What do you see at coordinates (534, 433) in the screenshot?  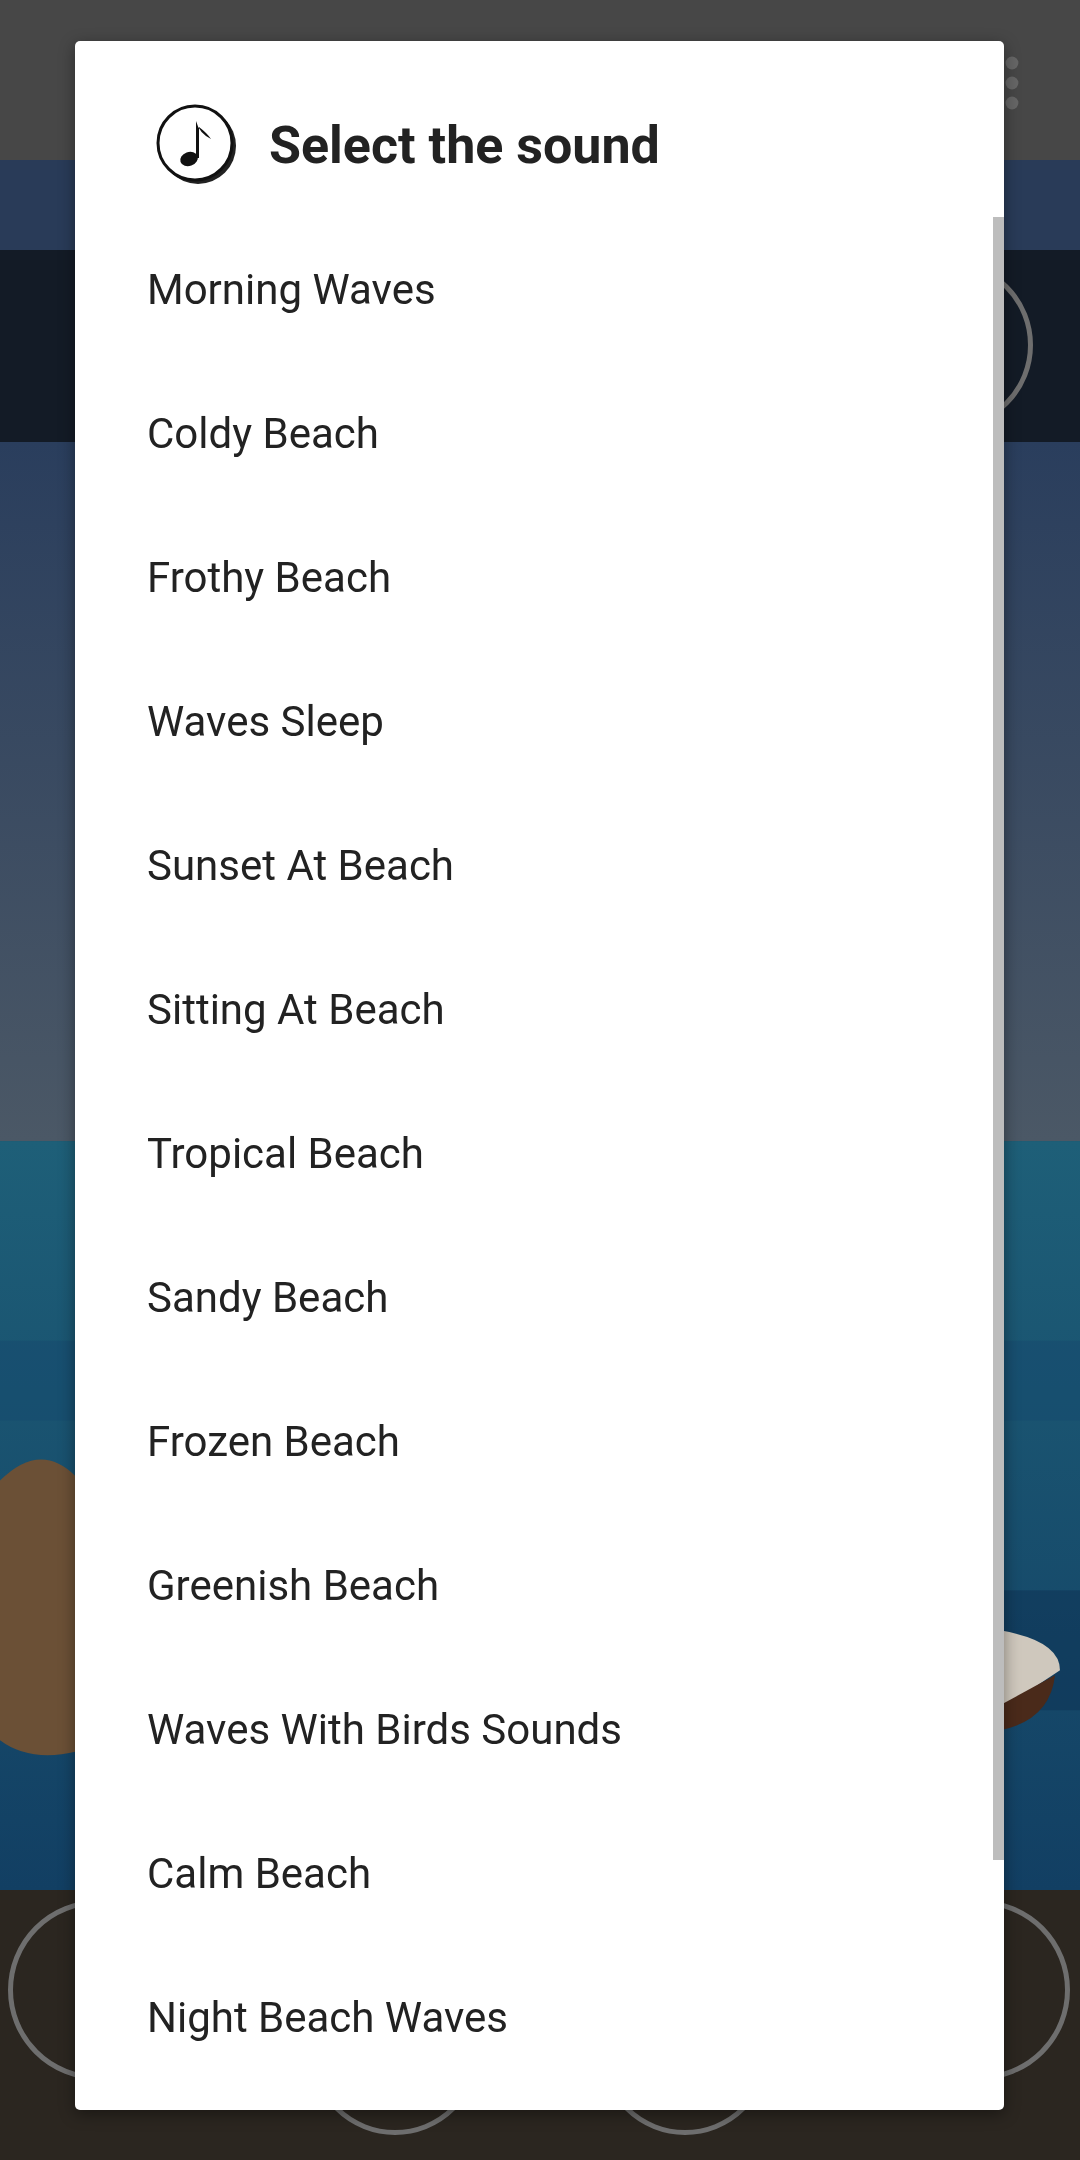 I see `sound-option: Coldy Beach` at bounding box center [534, 433].